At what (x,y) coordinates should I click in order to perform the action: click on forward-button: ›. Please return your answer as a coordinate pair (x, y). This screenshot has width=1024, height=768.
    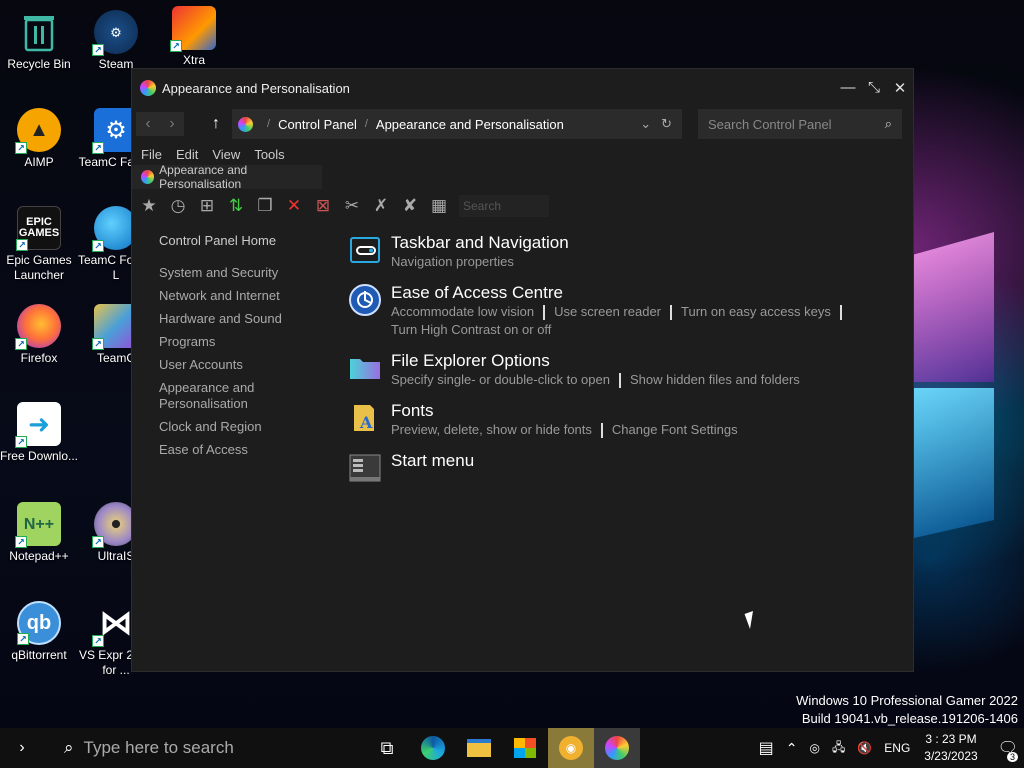
    Looking at the image, I should click on (172, 124).